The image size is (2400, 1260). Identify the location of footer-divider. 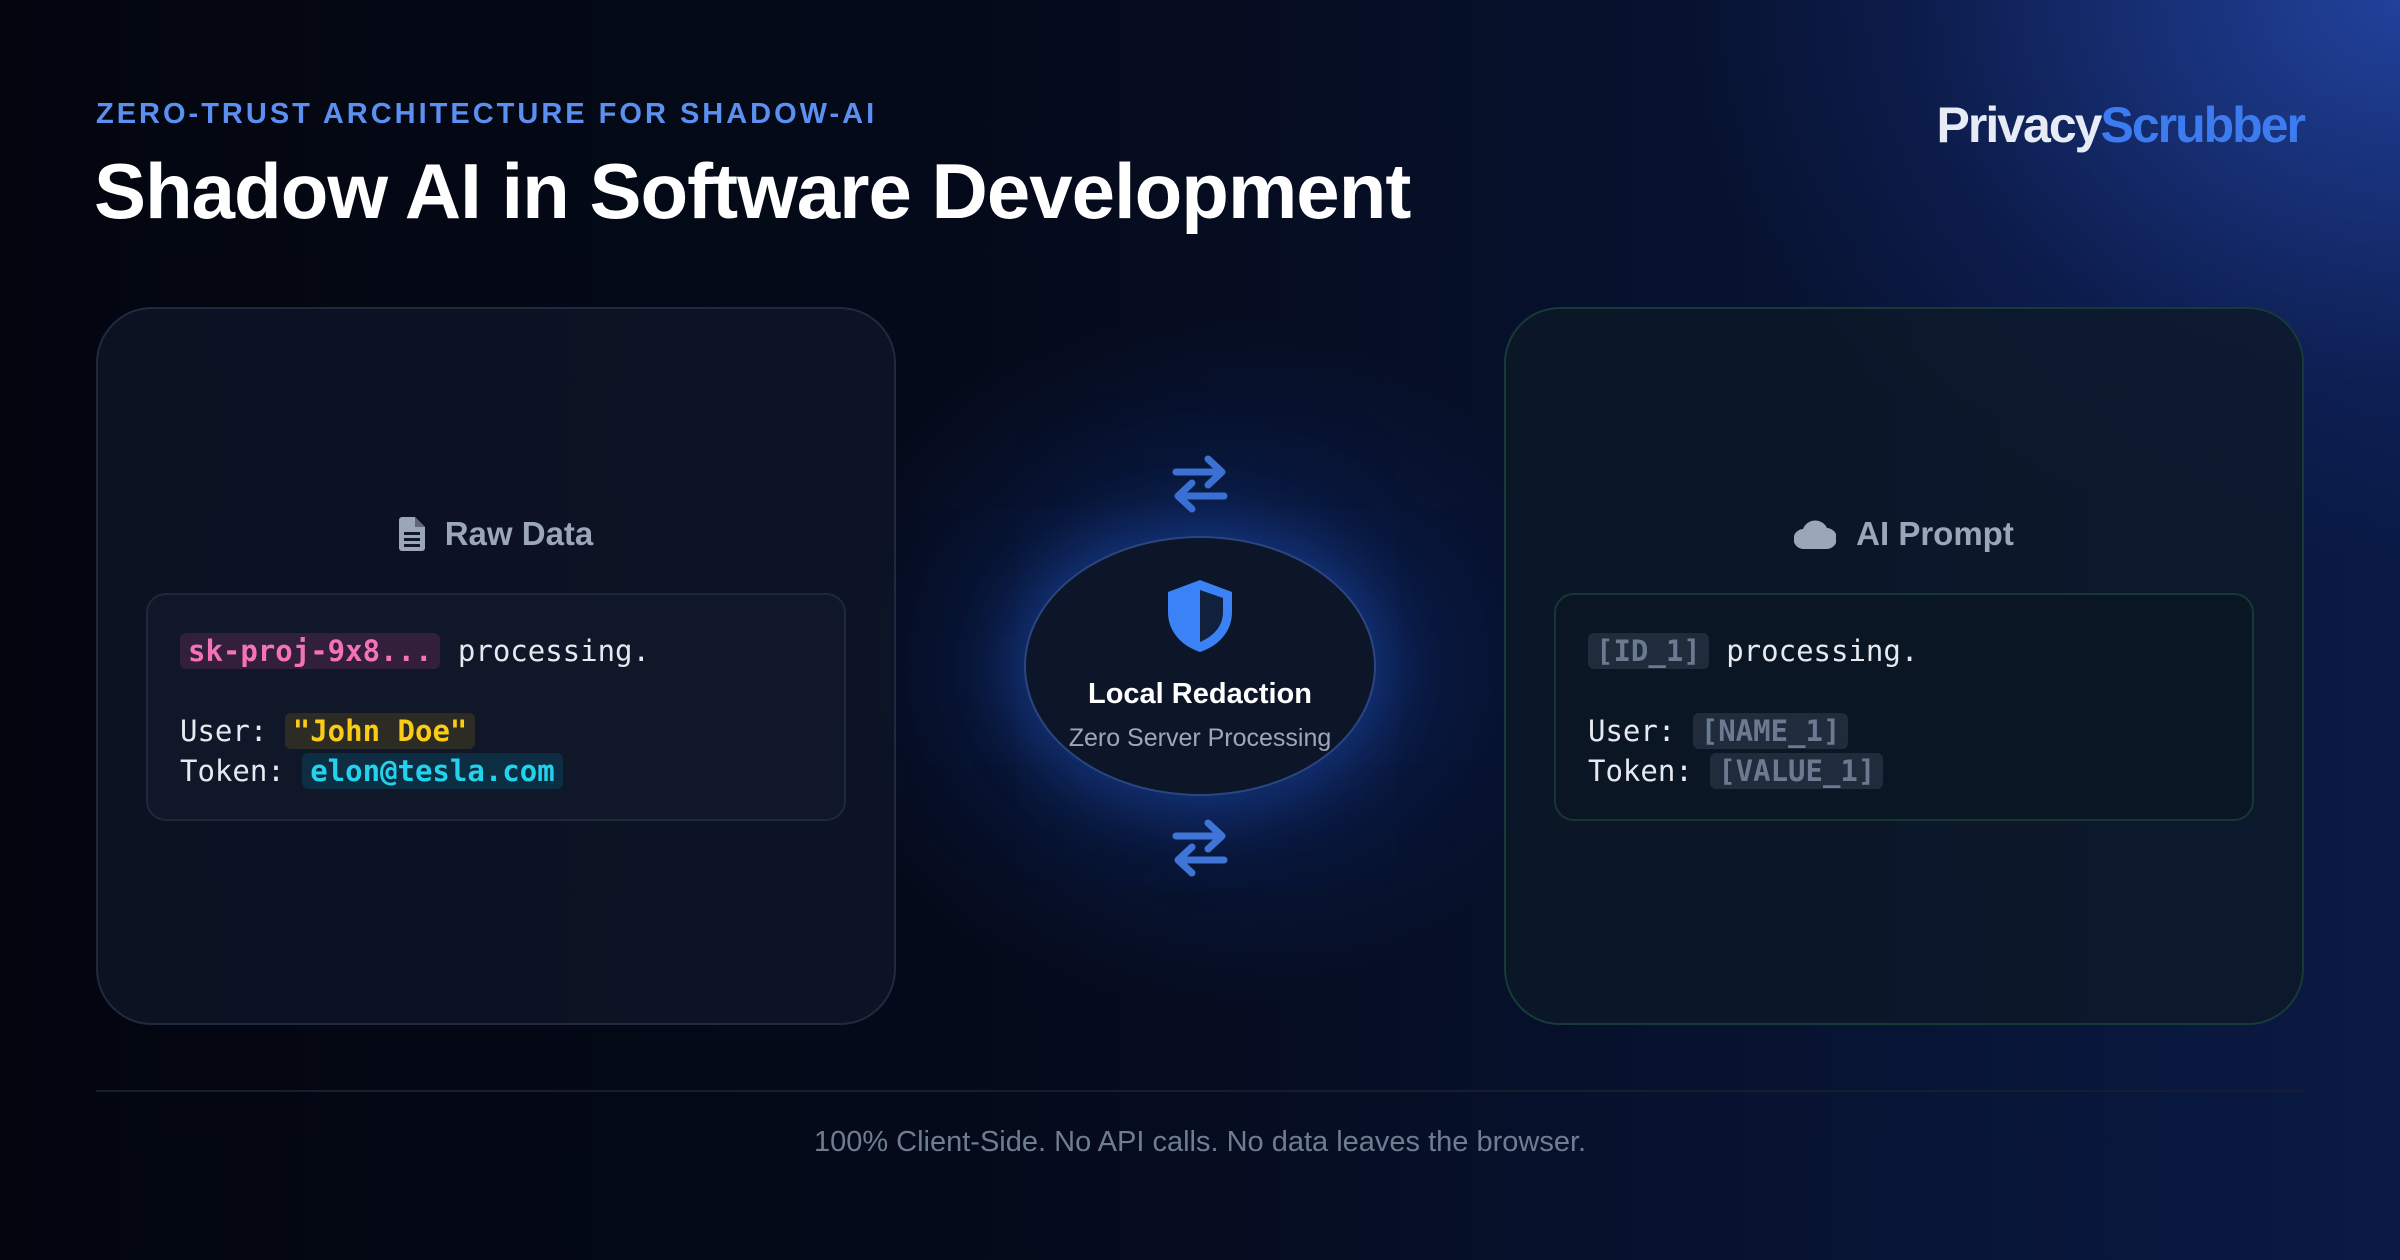
(1200, 1091).